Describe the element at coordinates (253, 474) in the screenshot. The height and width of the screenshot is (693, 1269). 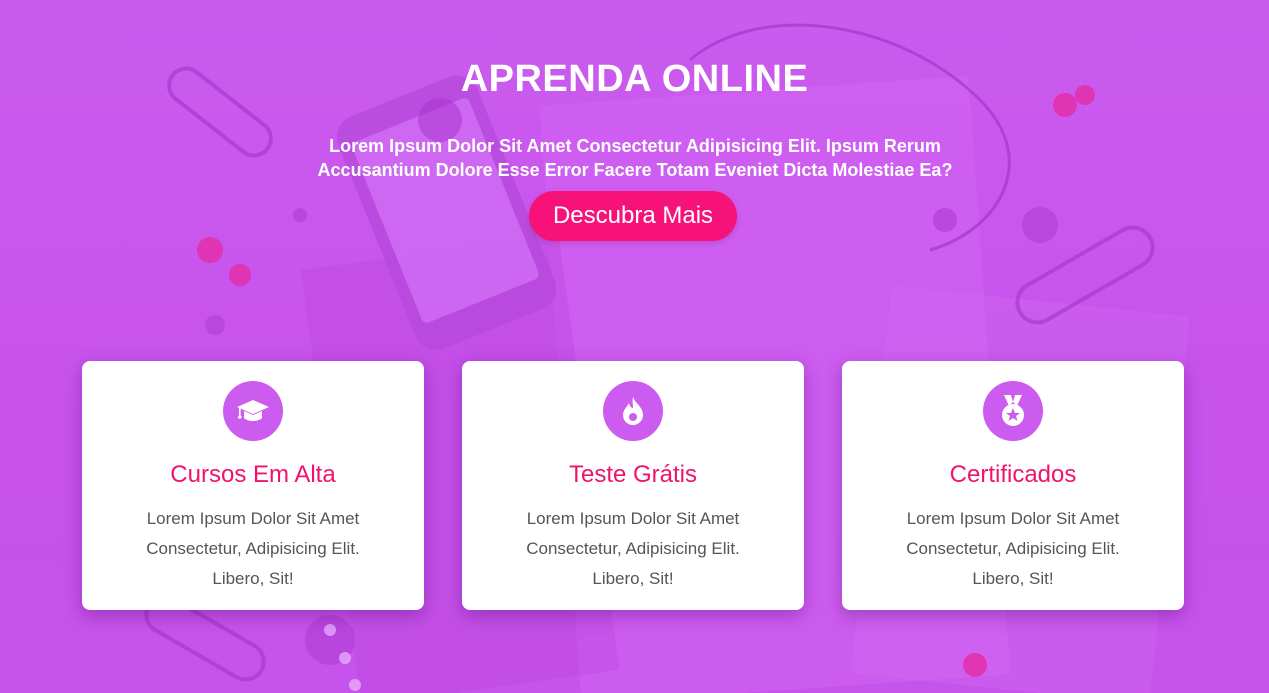
I see `feature-title: Cursos Em Alta` at that location.